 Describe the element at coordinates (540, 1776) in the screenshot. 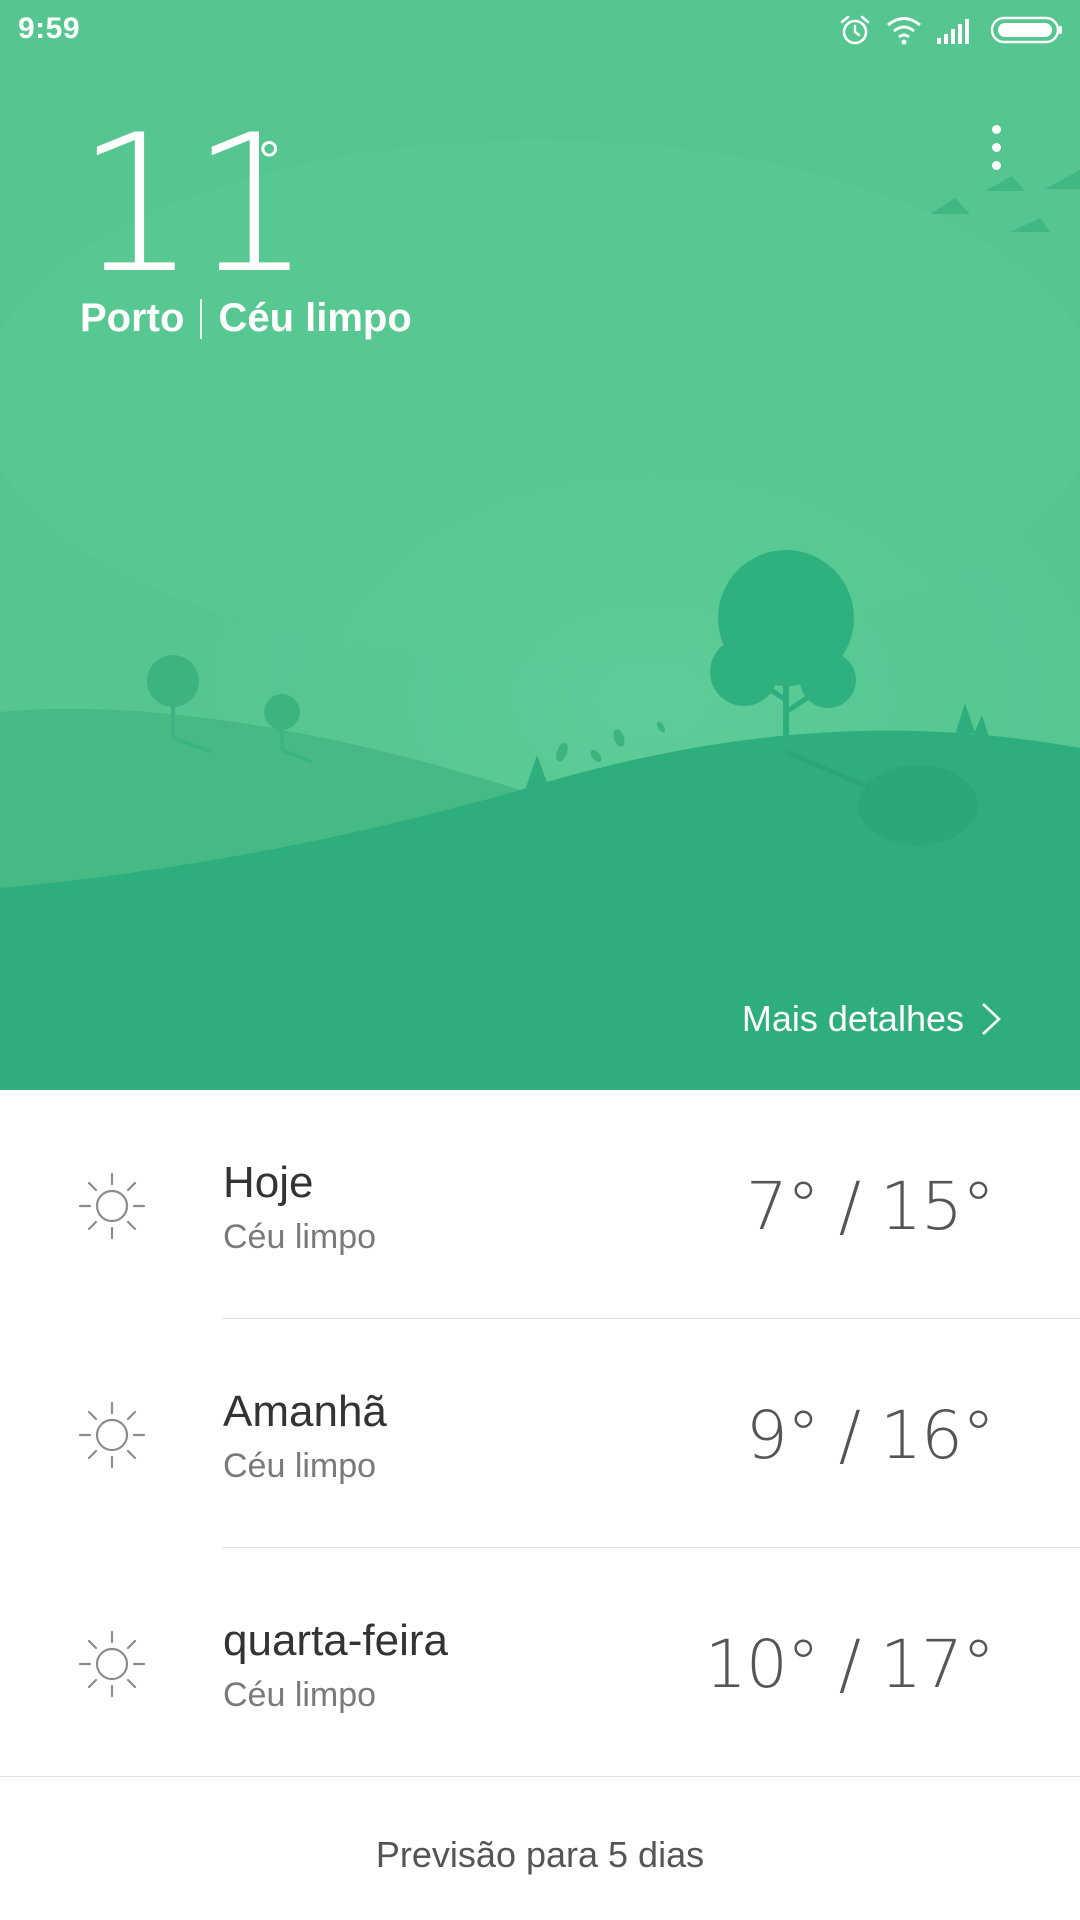

I see `divider` at that location.